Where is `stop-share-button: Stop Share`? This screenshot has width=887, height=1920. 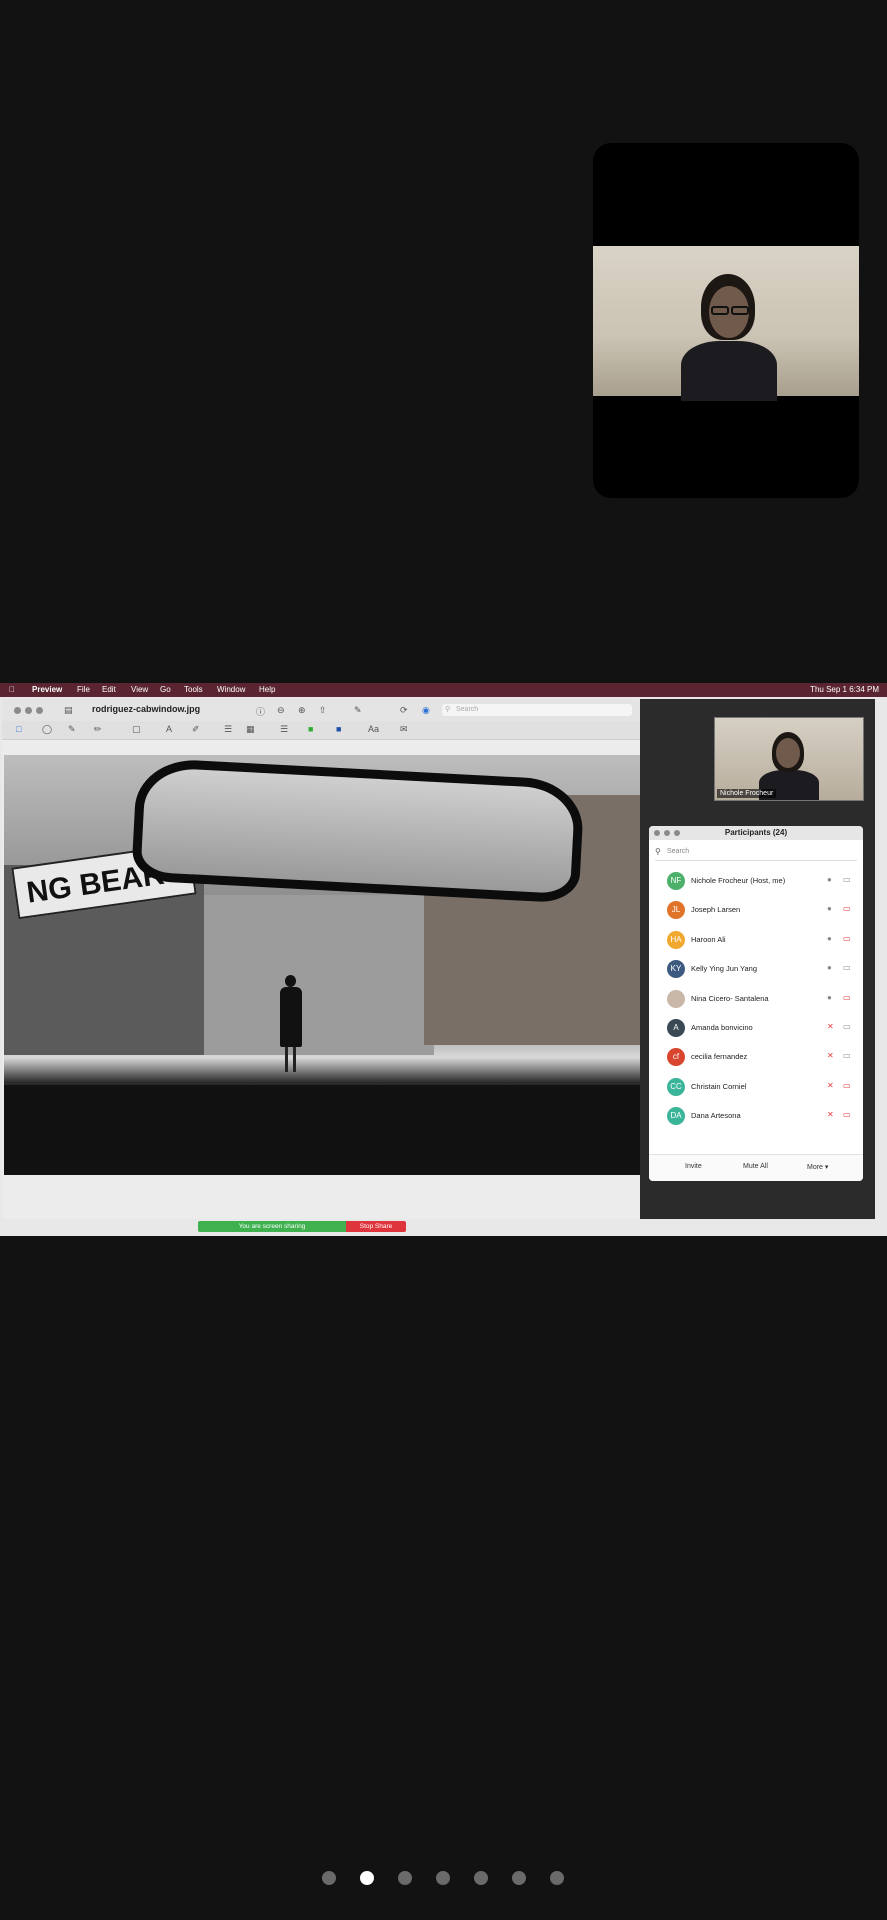 stop-share-button: Stop Share is located at coordinates (376, 1226).